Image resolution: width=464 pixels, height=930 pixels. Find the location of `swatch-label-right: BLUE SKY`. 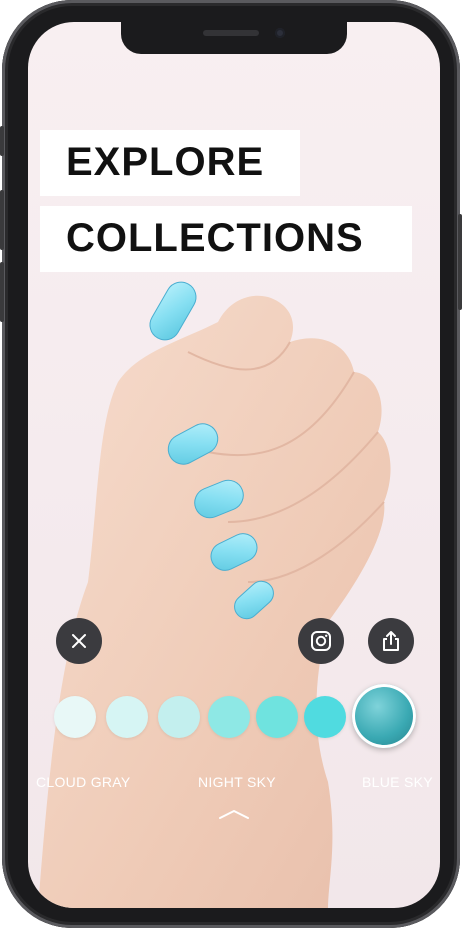

swatch-label-right: BLUE SKY is located at coordinates (397, 782).